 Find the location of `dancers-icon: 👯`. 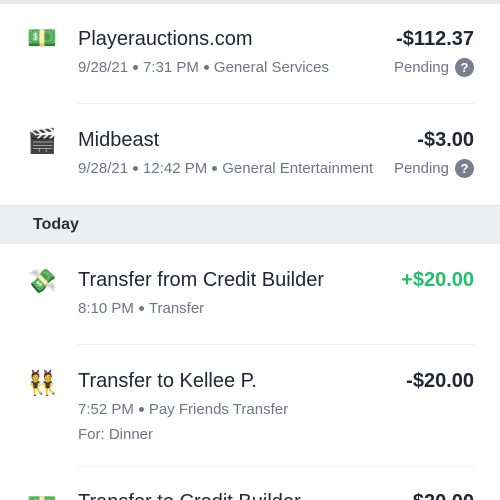

dancers-icon: 👯 is located at coordinates (42, 383).